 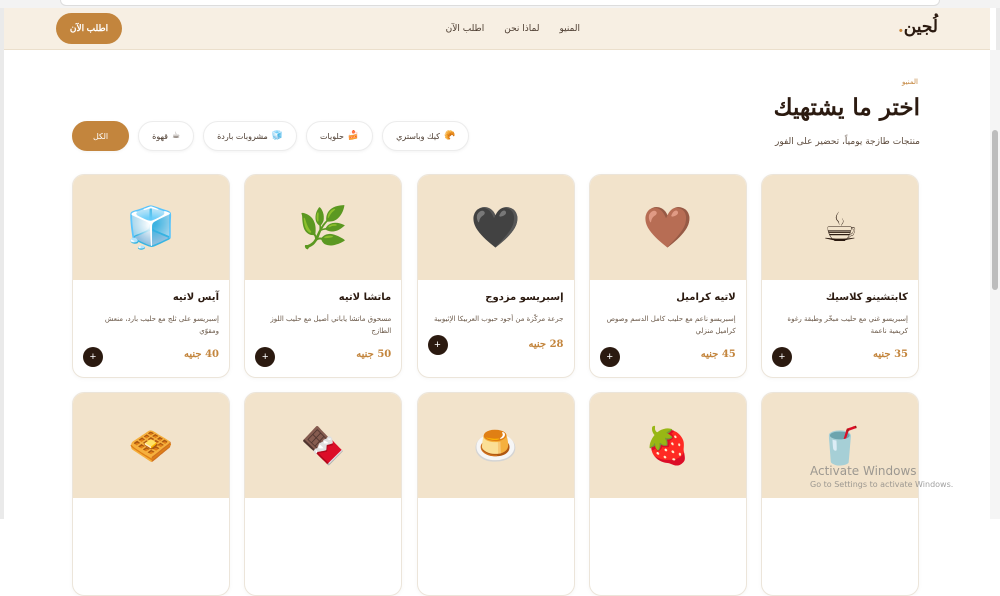 What do you see at coordinates (242, 136) in the screenshot?
I see `filter-label: مشروبات باردة` at bounding box center [242, 136].